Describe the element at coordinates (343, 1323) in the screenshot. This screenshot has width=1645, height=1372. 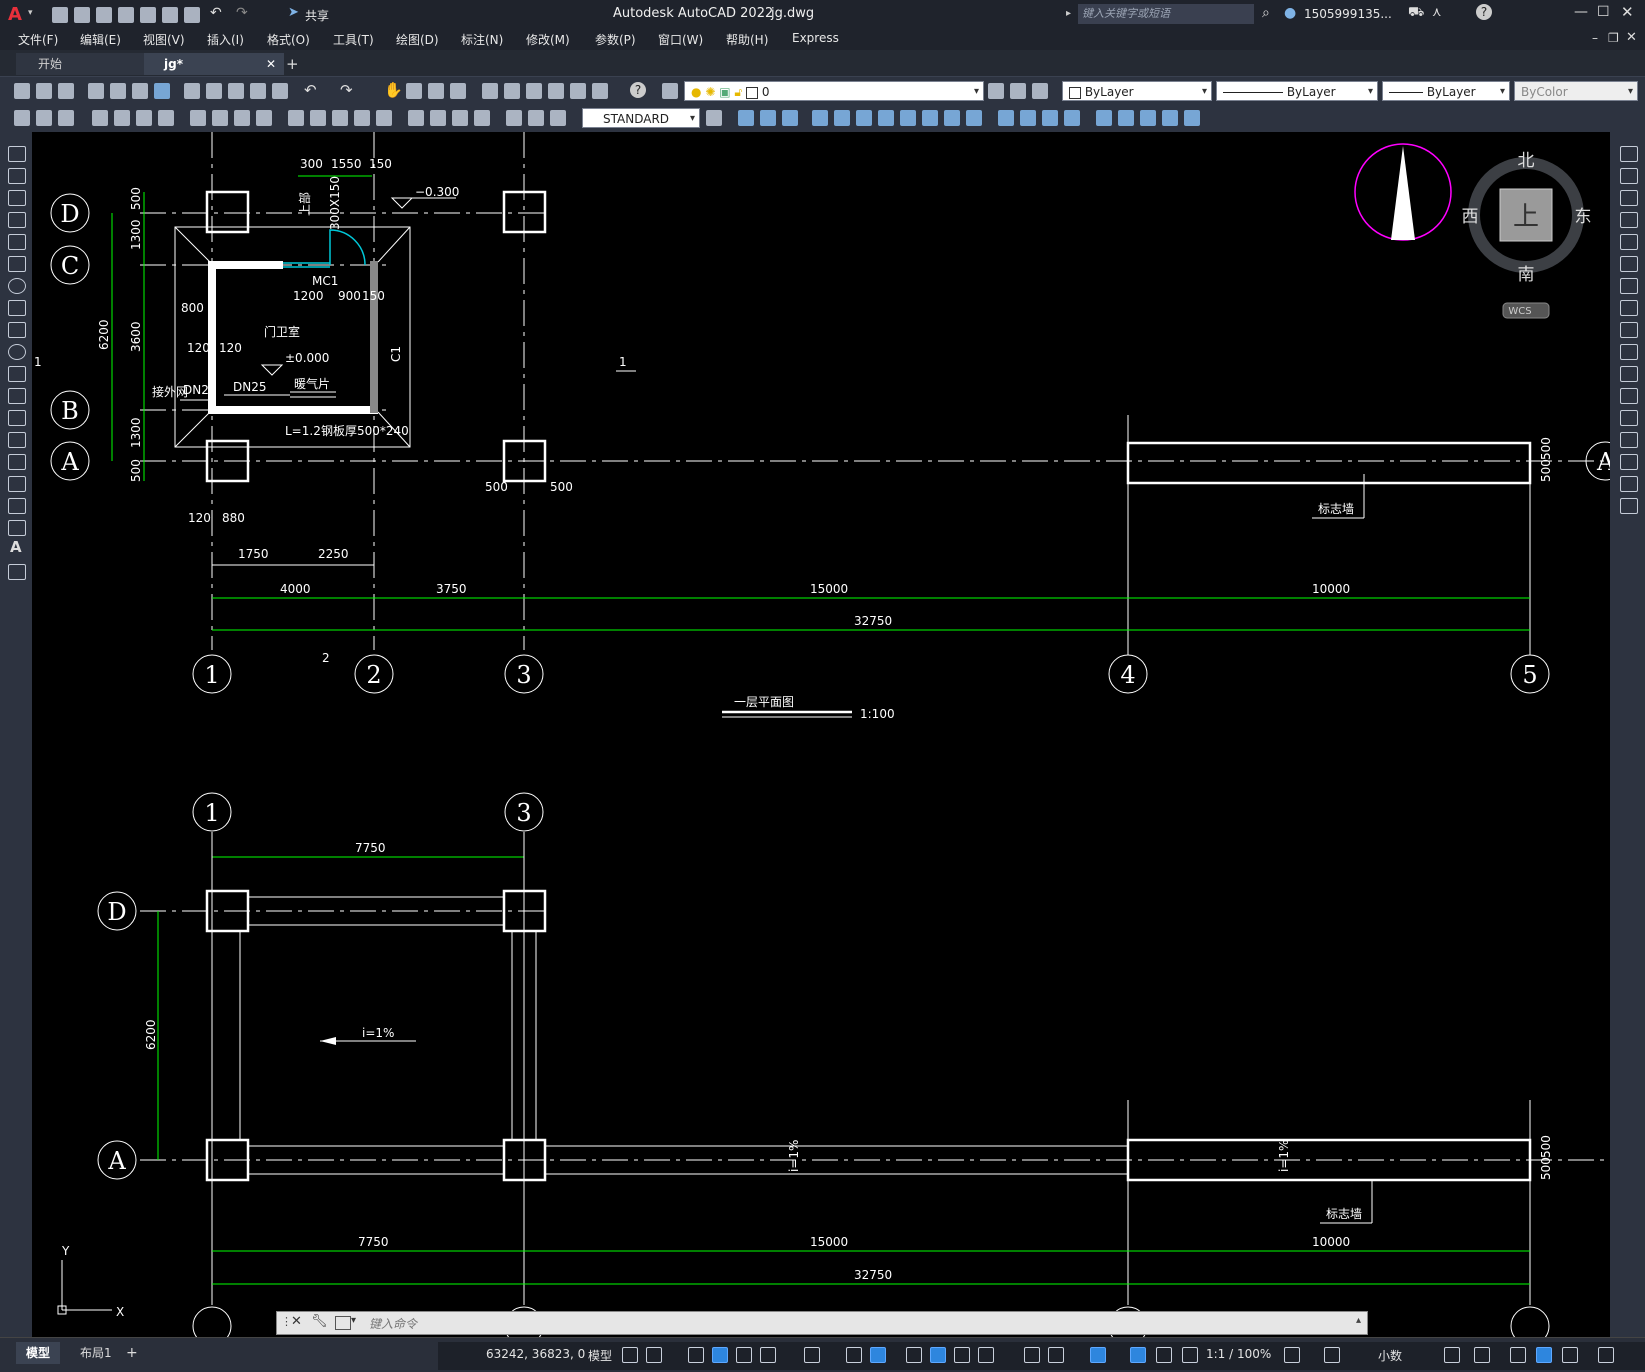
I see `cmd-recent-icon` at that location.